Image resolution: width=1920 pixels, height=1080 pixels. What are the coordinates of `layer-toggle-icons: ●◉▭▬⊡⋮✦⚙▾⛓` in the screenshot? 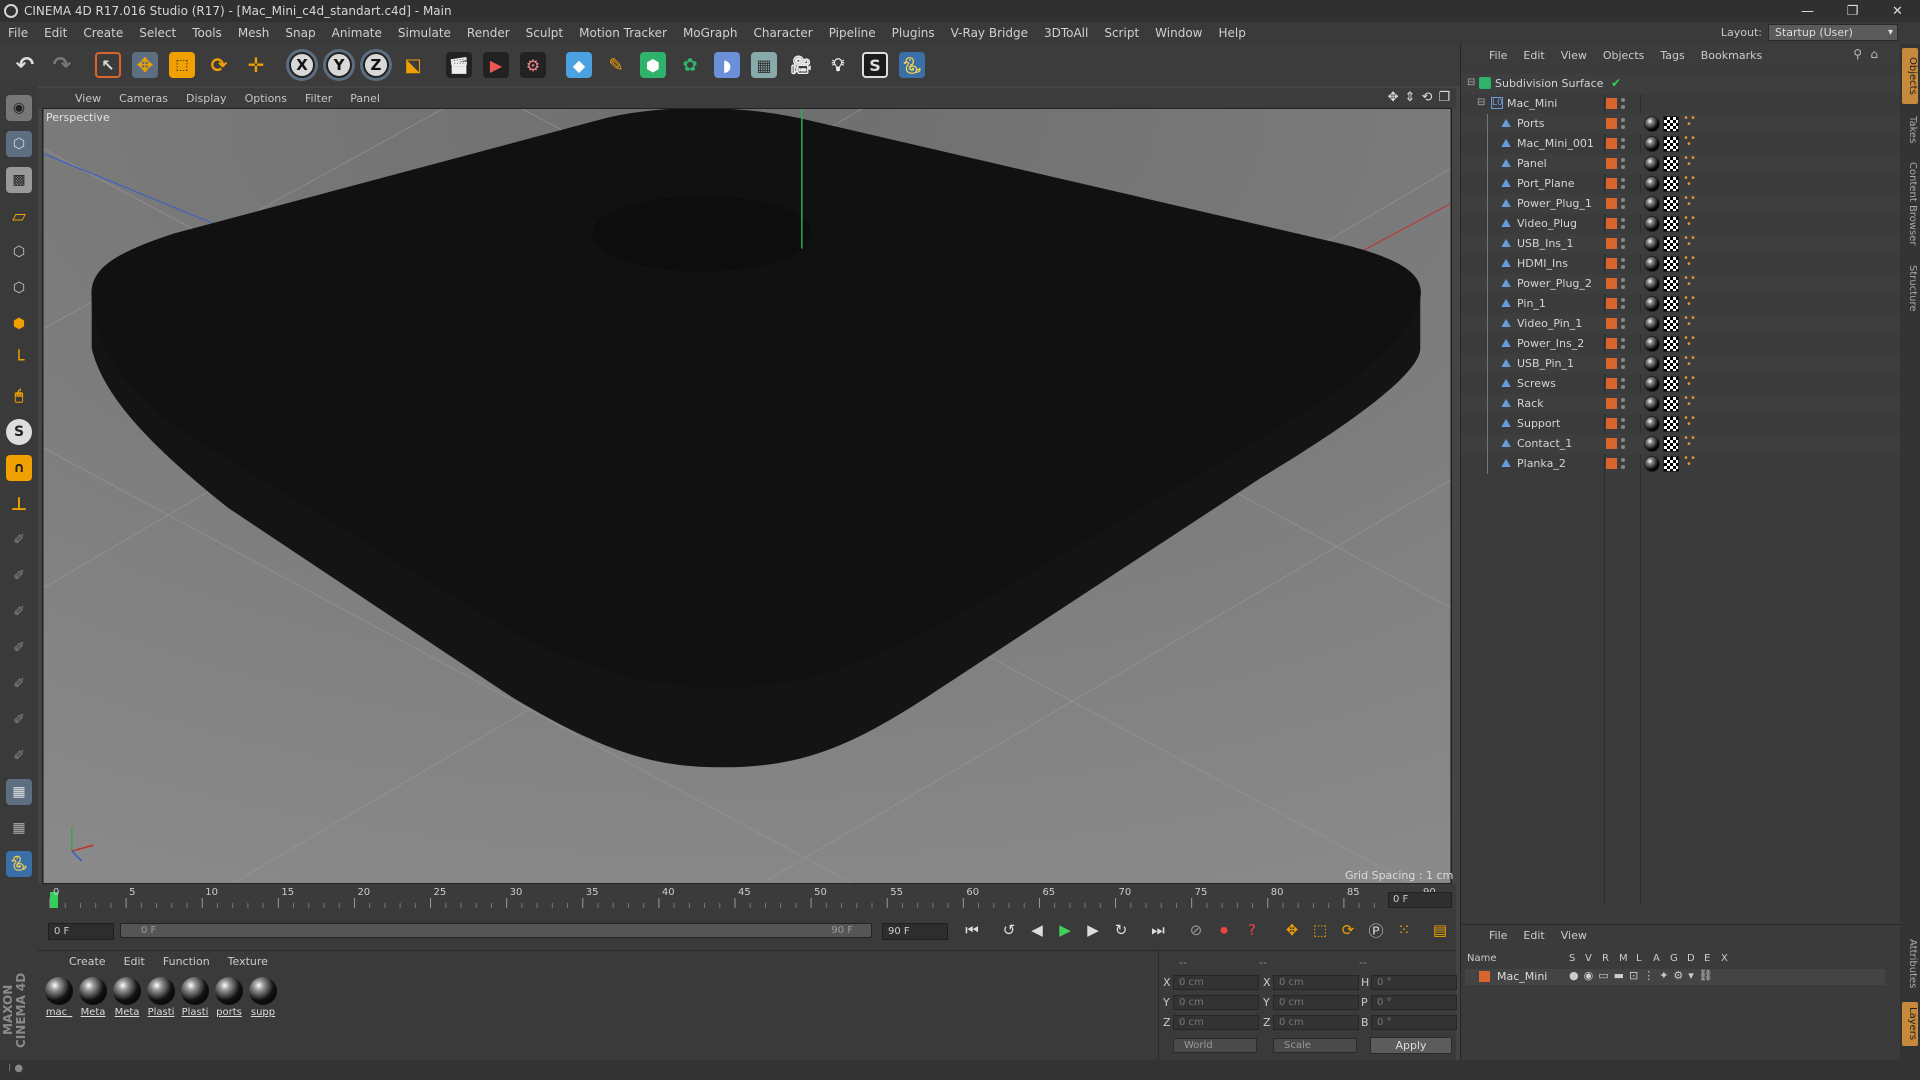 It's located at (1643, 975).